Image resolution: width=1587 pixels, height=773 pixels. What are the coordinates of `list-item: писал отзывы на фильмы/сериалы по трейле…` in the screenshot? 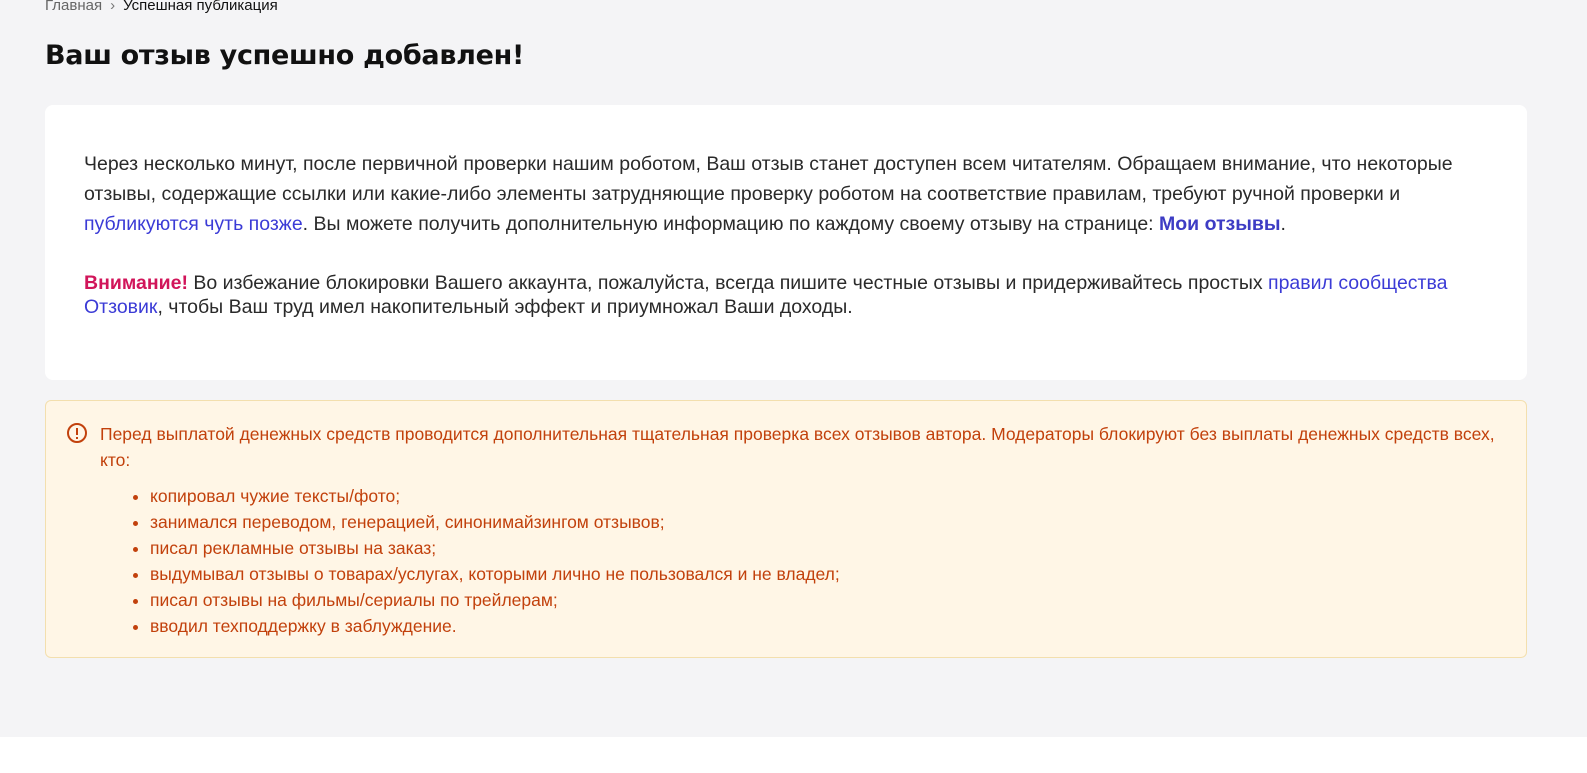 It's located at (828, 600).